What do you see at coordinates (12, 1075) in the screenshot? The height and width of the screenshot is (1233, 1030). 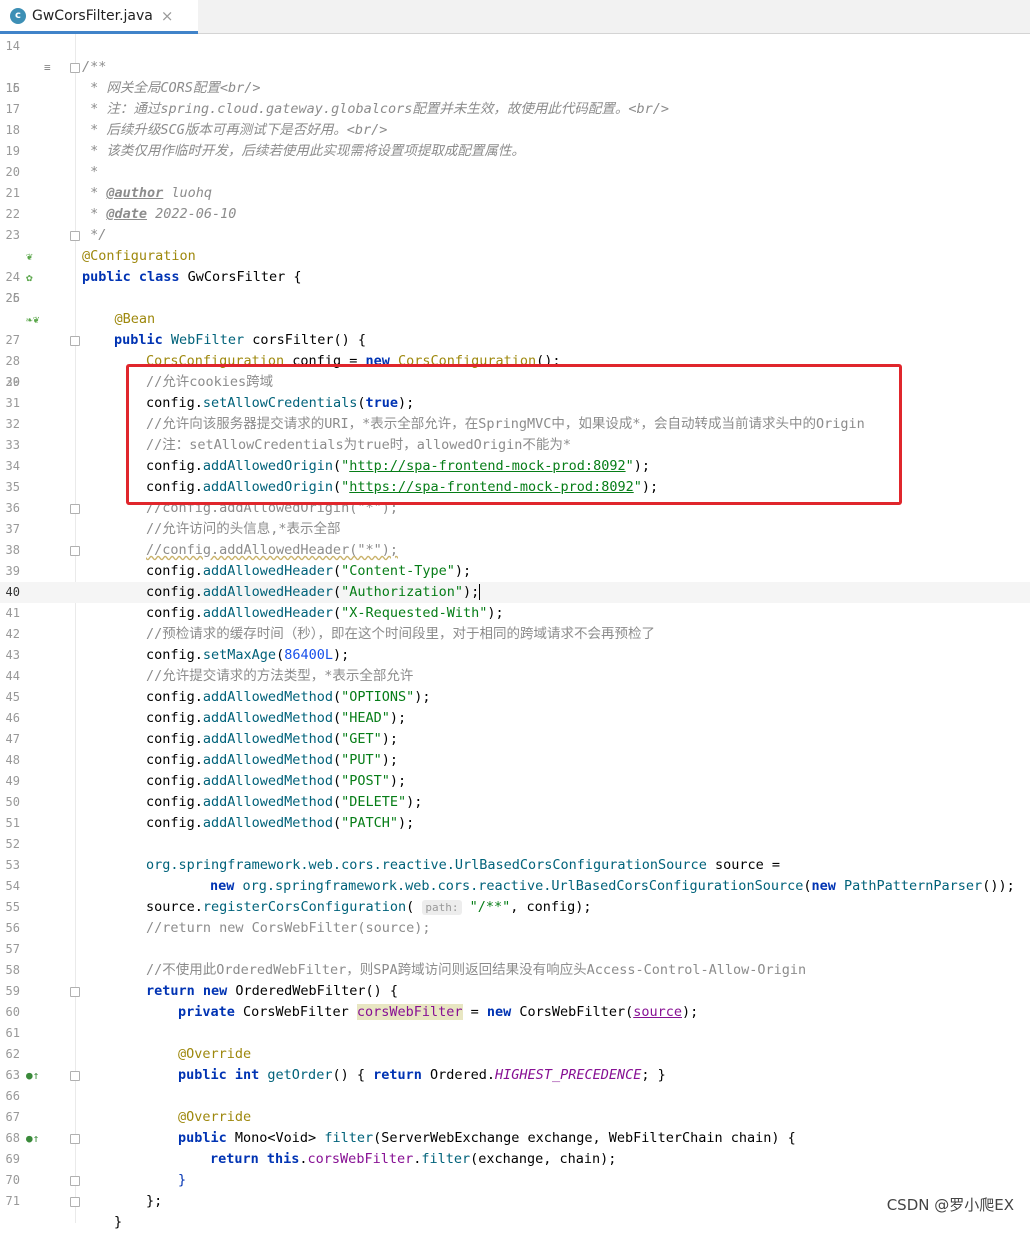 I see `line-number: 63` at bounding box center [12, 1075].